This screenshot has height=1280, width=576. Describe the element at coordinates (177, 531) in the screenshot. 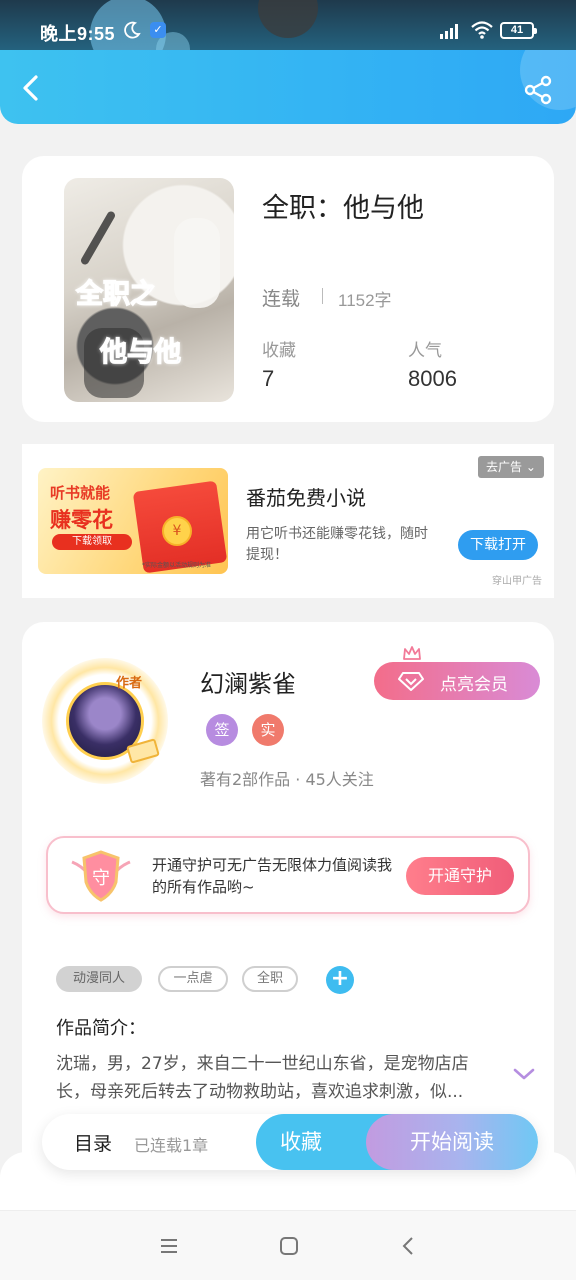

I see `coin-icon: ¥` at that location.